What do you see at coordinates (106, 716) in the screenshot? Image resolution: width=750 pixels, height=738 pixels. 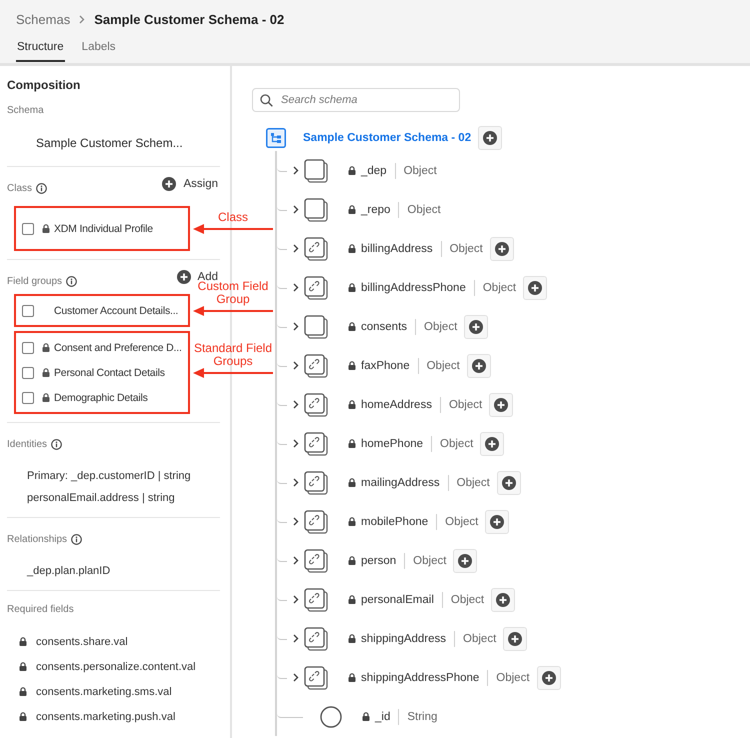 I see `required-field: consents.marketing.push.val` at bounding box center [106, 716].